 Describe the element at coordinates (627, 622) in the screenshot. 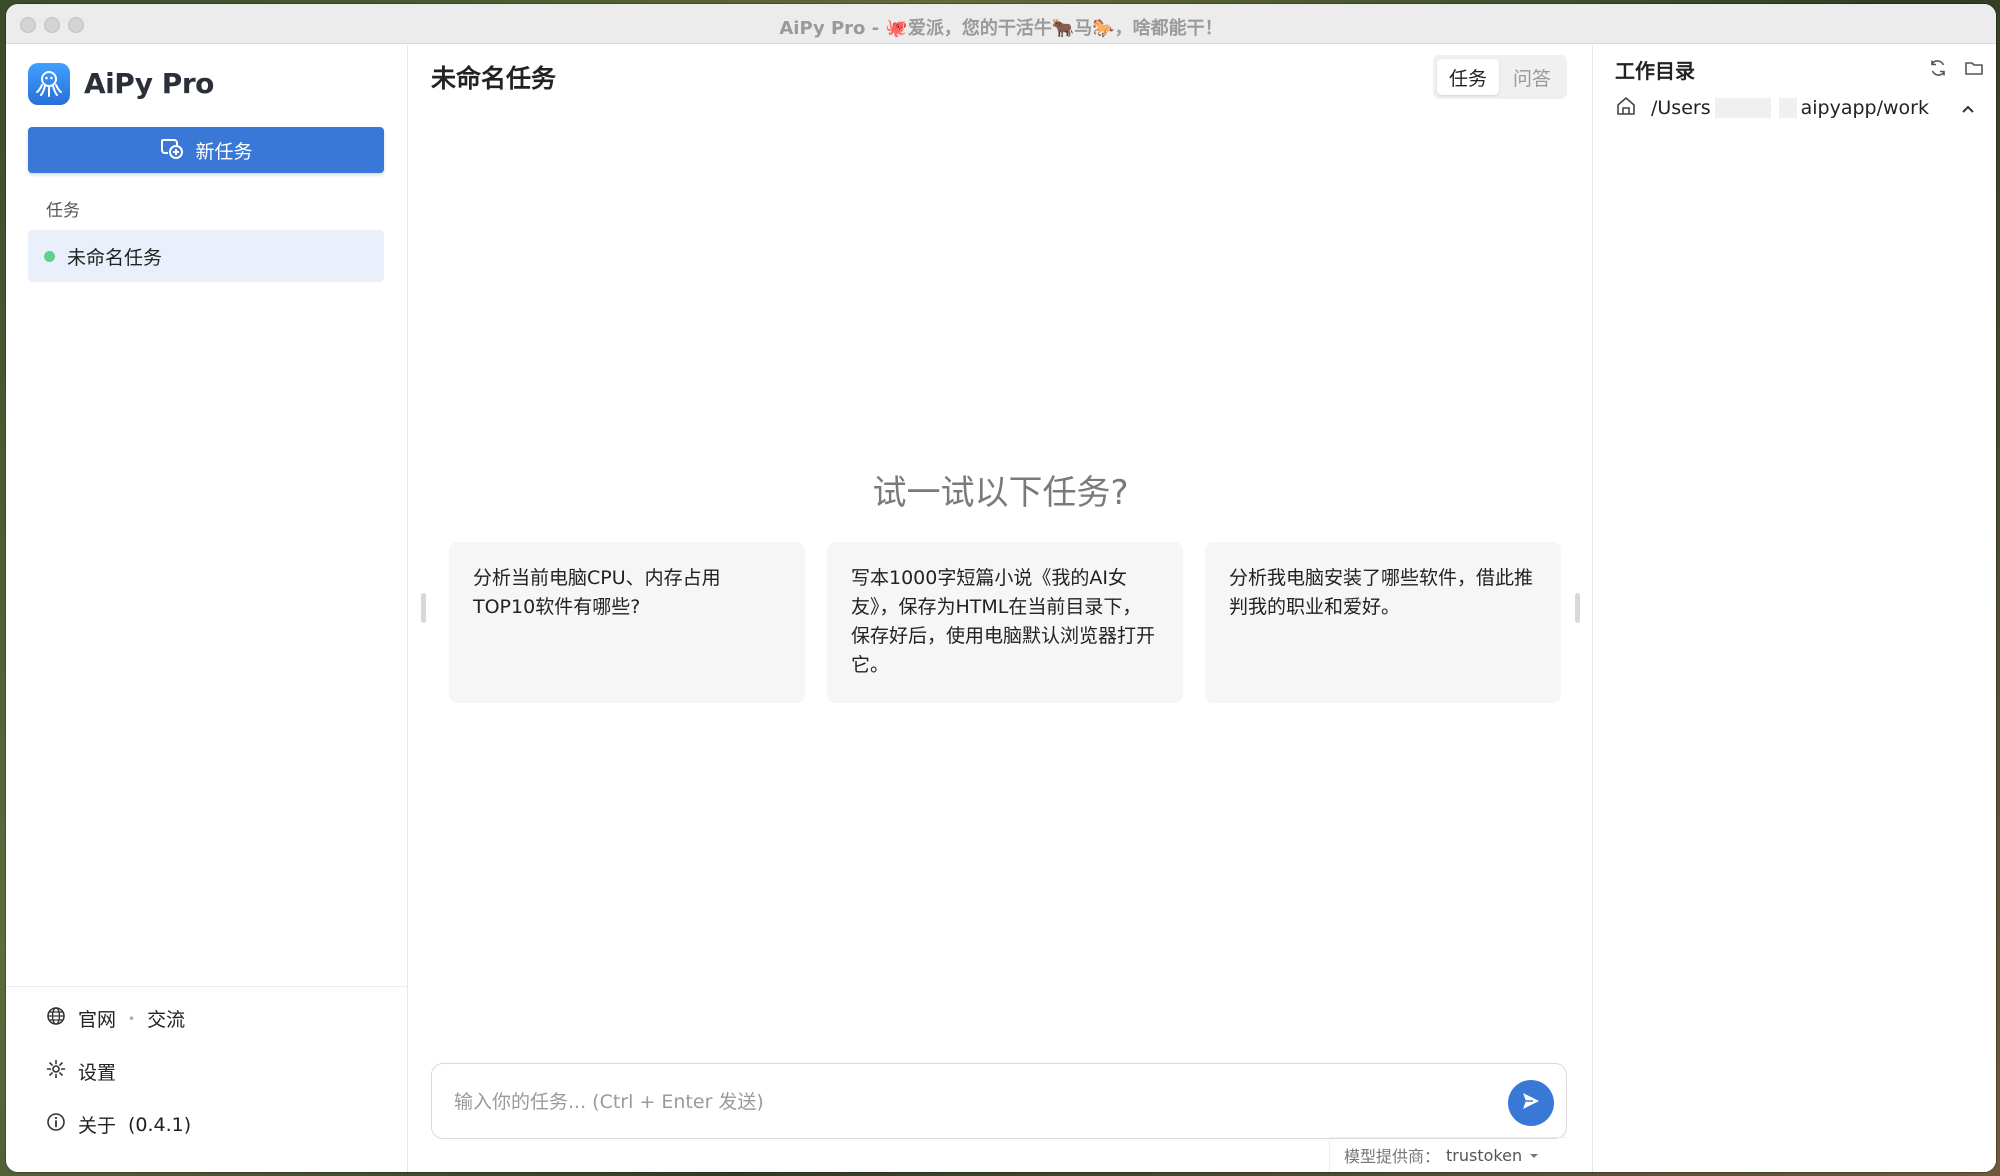

I see `suggestion-card: 分析当前电脑CPU、内存占用TOP10软件有哪些?` at that location.